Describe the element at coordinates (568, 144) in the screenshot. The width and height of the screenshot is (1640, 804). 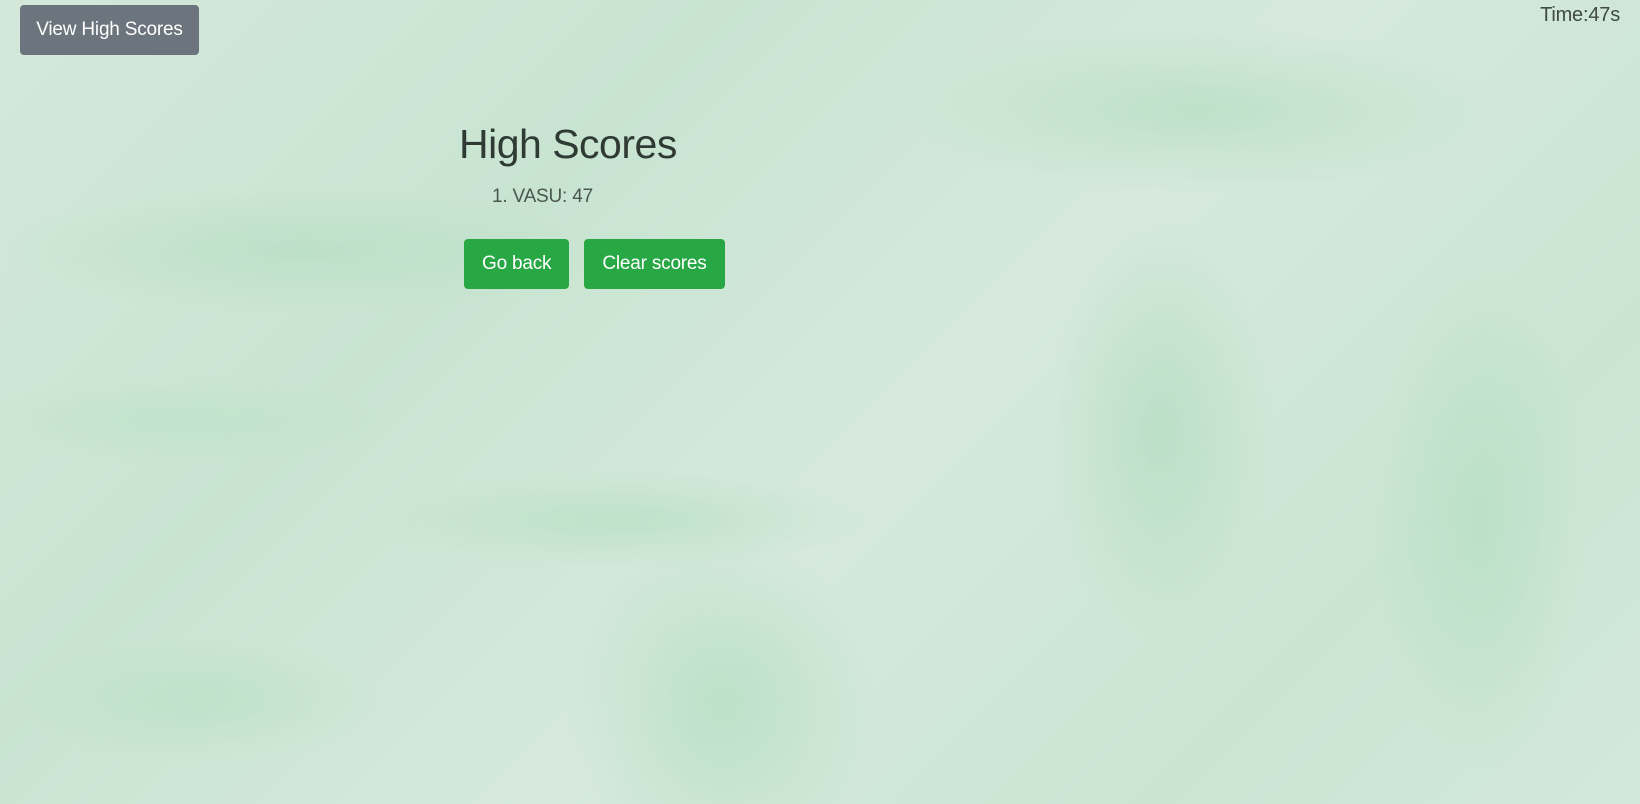
I see `page-title: High Scores` at that location.